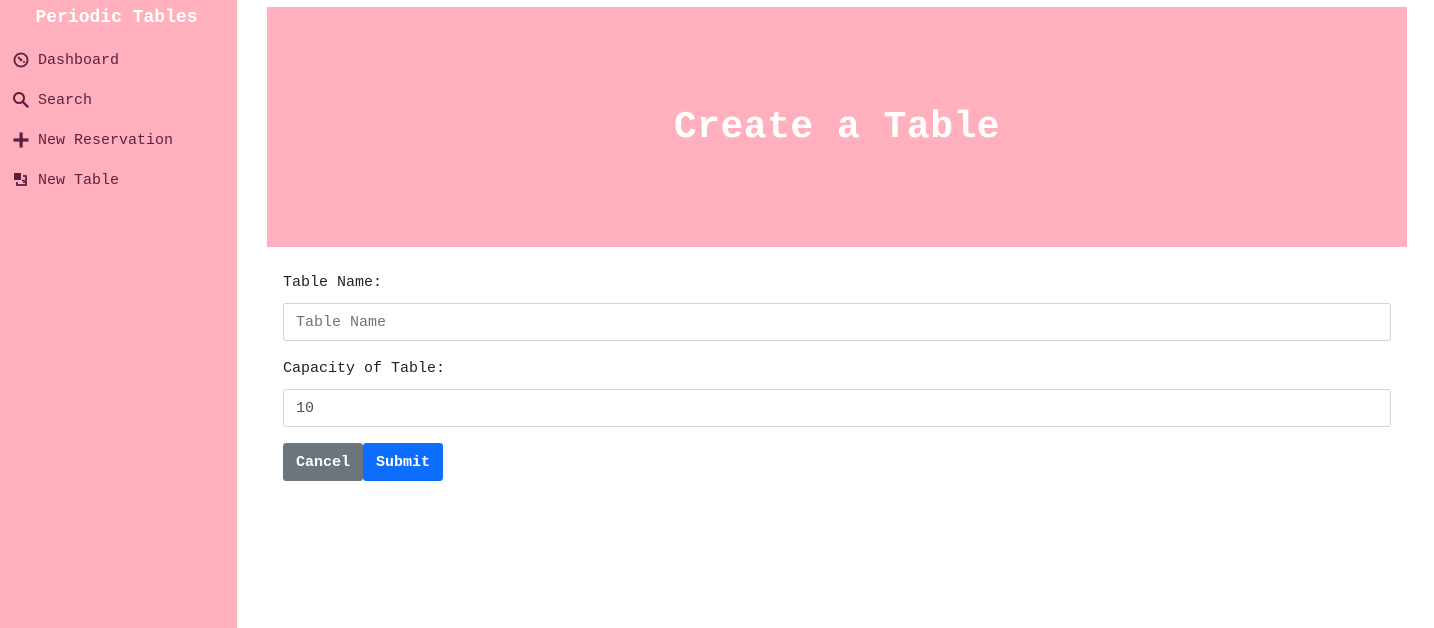 This screenshot has height=628, width=1434. What do you see at coordinates (116, 18) in the screenshot?
I see `brand-title: Periodic Tables` at bounding box center [116, 18].